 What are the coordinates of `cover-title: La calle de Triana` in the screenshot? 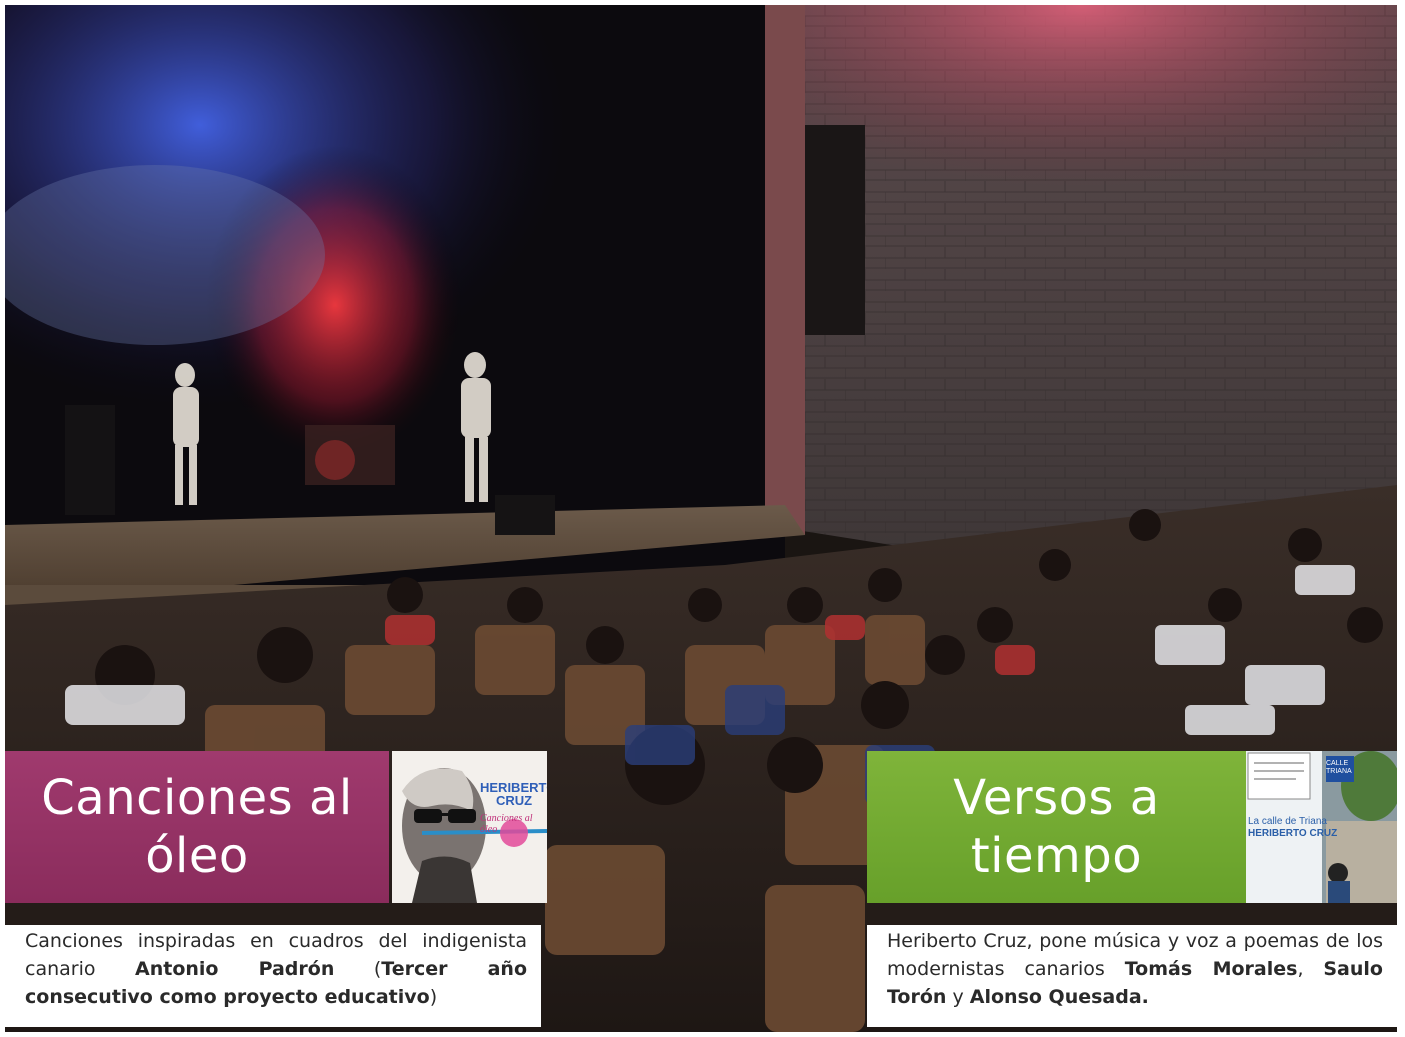 It's located at (1287, 821).